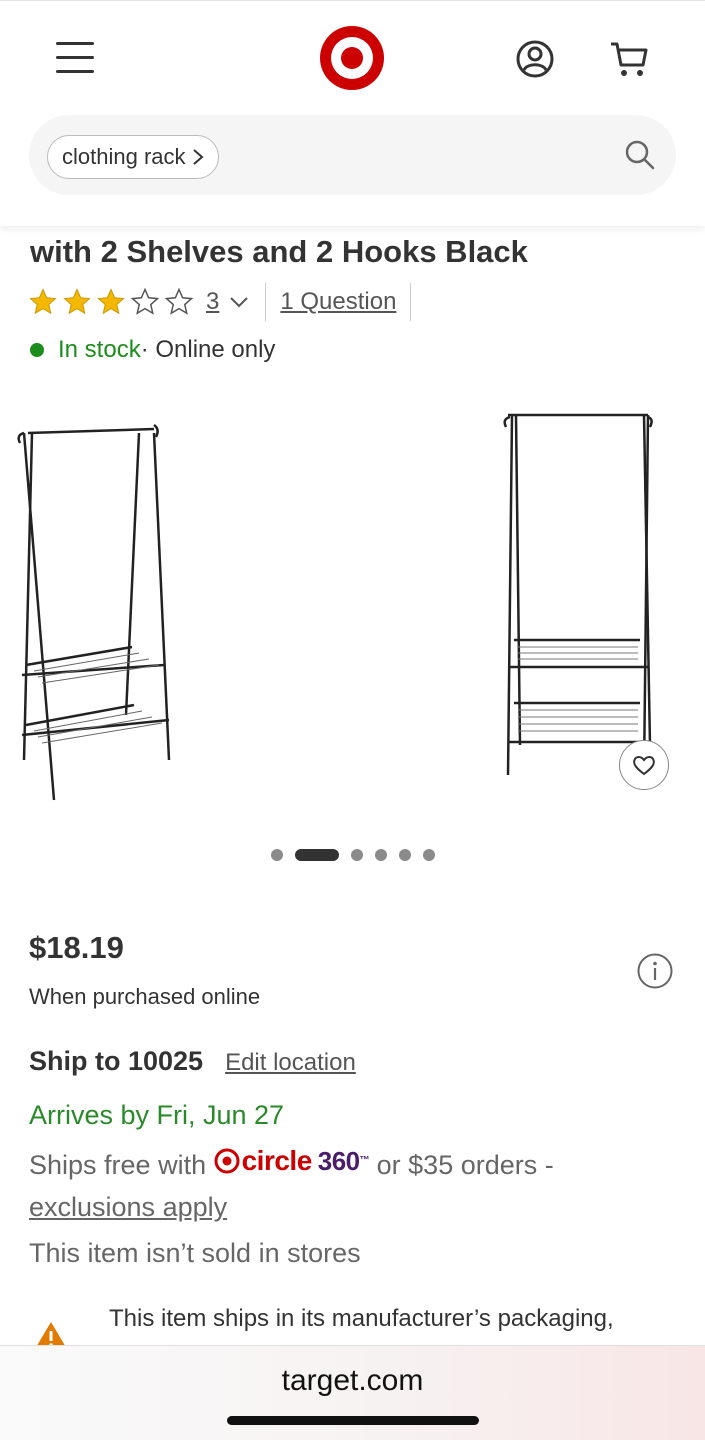  What do you see at coordinates (195, 1253) in the screenshot?
I see `not-sold-in-stores: This item isn’t sold in stores` at bounding box center [195, 1253].